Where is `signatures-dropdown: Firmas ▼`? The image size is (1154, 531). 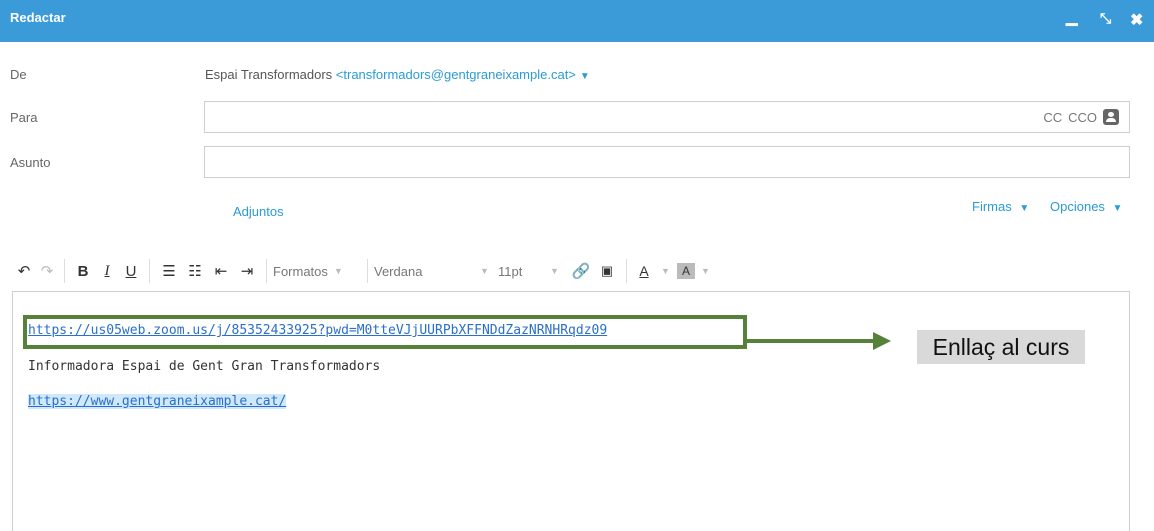 signatures-dropdown: Firmas ▼ is located at coordinates (1000, 206).